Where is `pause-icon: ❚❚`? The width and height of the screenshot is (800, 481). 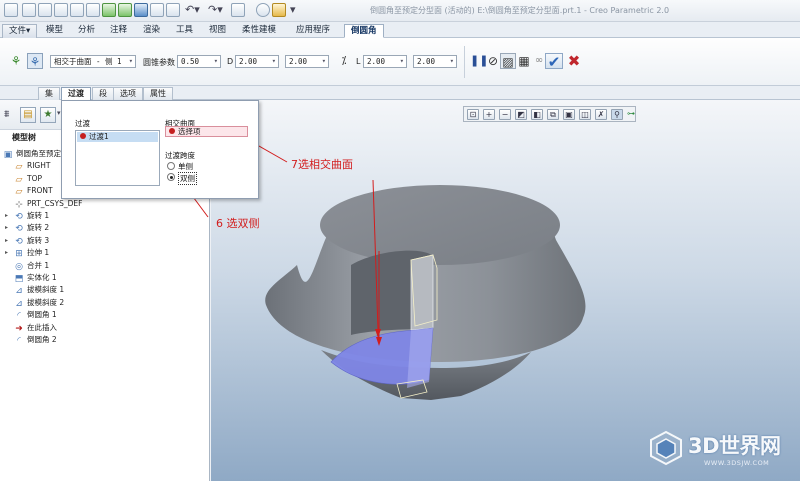 pause-icon: ❚❚ is located at coordinates (479, 61).